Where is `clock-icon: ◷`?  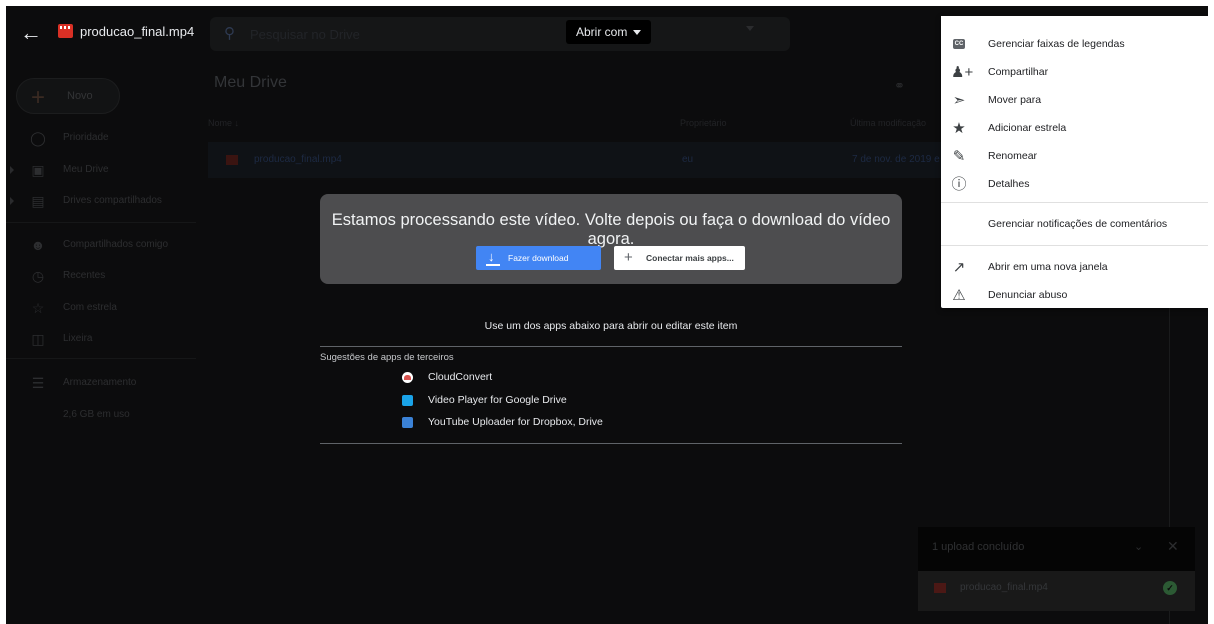
clock-icon: ◷ is located at coordinates (38, 276).